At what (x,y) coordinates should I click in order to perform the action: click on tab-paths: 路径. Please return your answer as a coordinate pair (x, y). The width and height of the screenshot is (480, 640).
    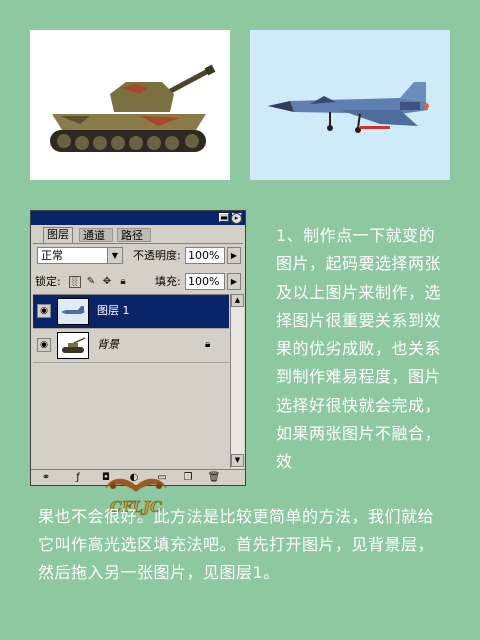
    Looking at the image, I should click on (134, 235).